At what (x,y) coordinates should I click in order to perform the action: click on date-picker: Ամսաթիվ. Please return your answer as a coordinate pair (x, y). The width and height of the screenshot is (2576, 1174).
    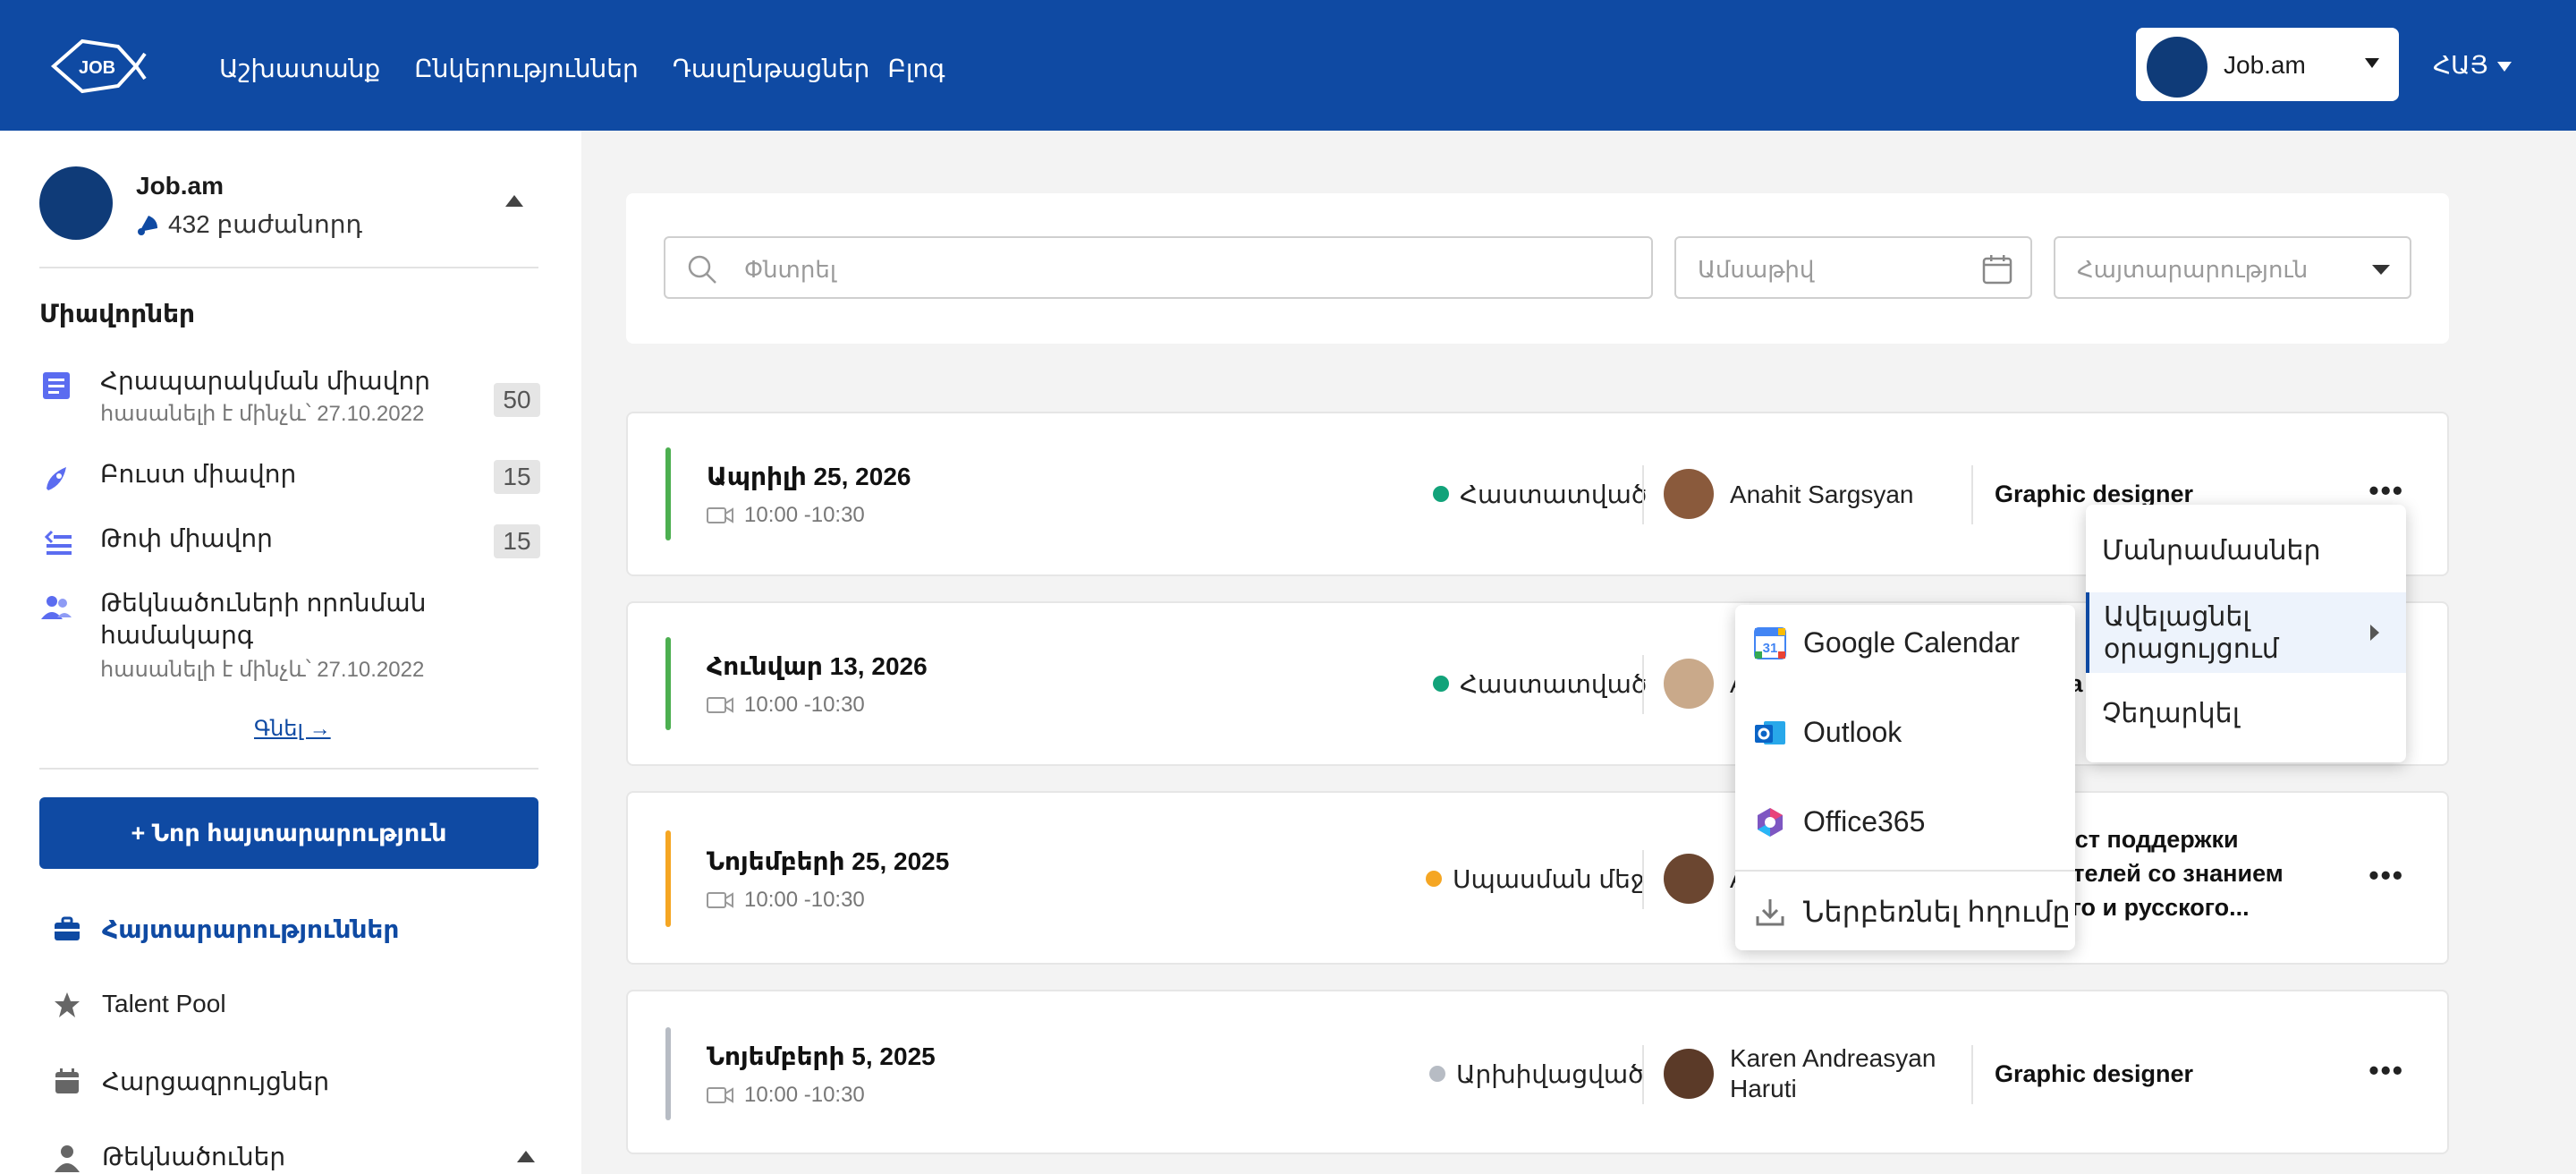
    Looking at the image, I should click on (1853, 267).